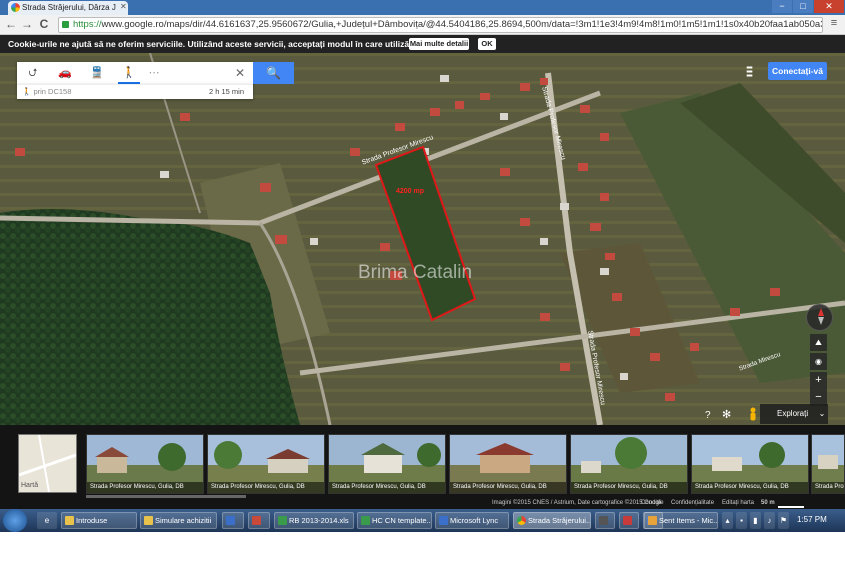 The height and width of the screenshot is (563, 845). I want to click on chrome-favicon-icon, so click(15, 7).